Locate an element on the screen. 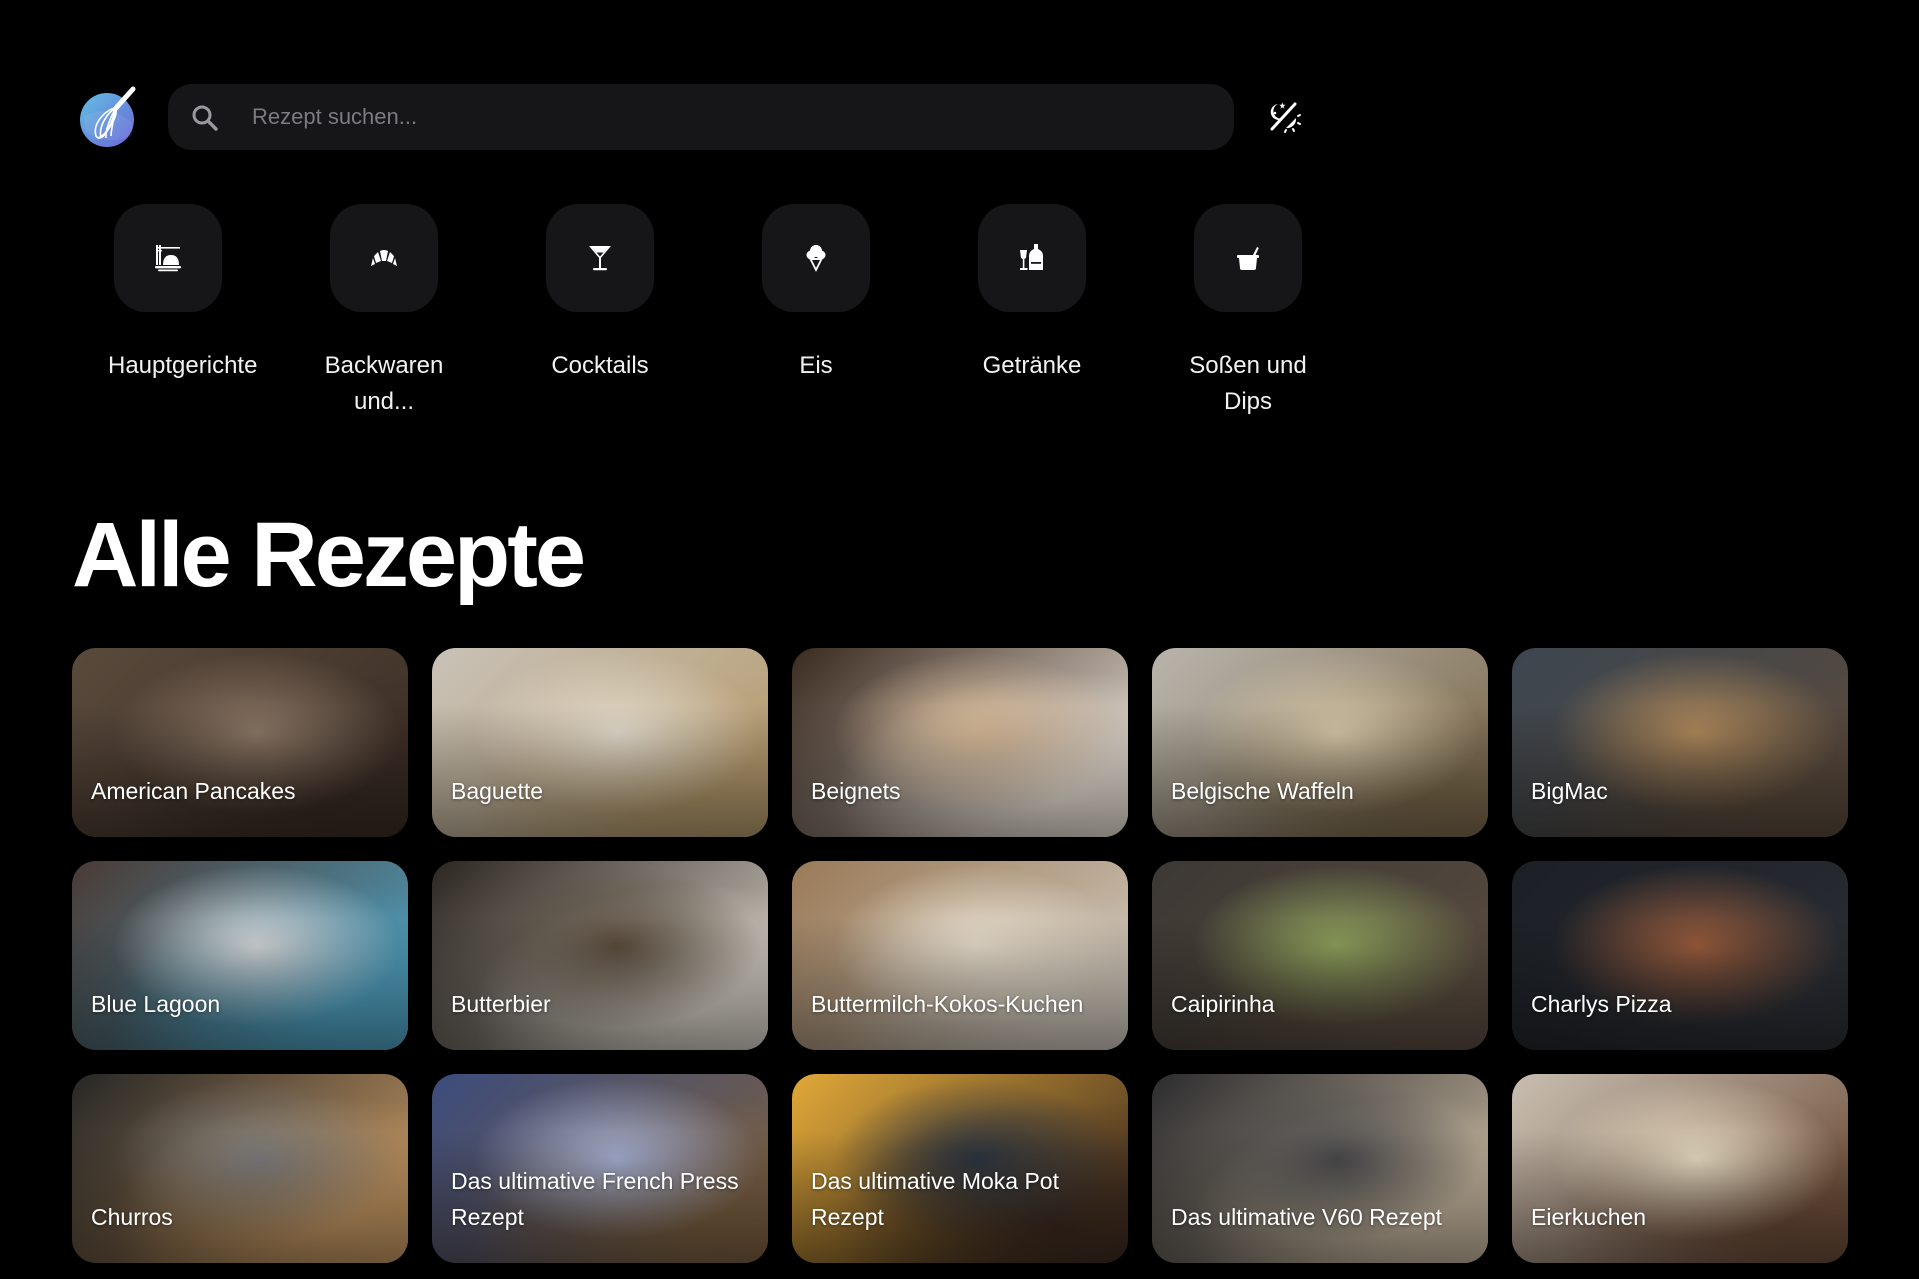 This screenshot has height=1279, width=1919. recipe-card: Baguette is located at coordinates (600, 742).